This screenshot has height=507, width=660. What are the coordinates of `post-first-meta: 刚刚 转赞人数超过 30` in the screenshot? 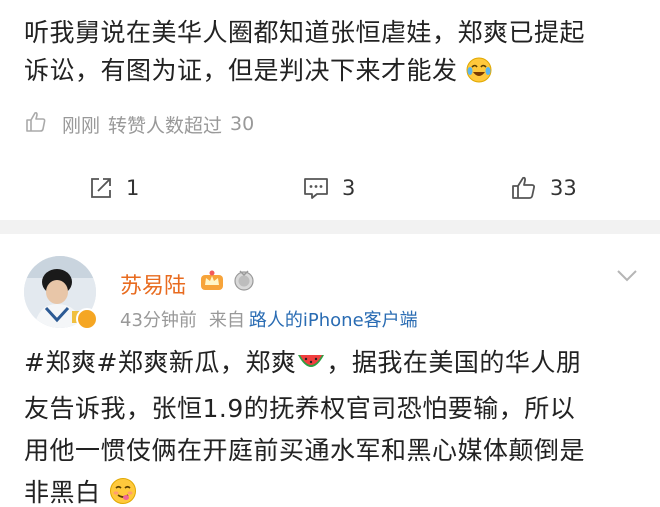 It's located at (139, 124).